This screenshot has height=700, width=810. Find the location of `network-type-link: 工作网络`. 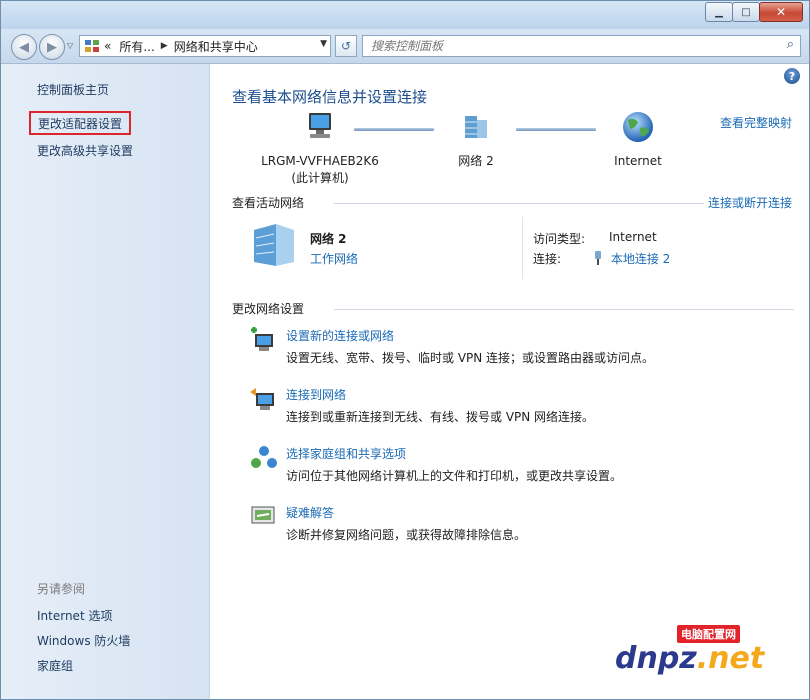

network-type-link: 工作网络 is located at coordinates (334, 258).